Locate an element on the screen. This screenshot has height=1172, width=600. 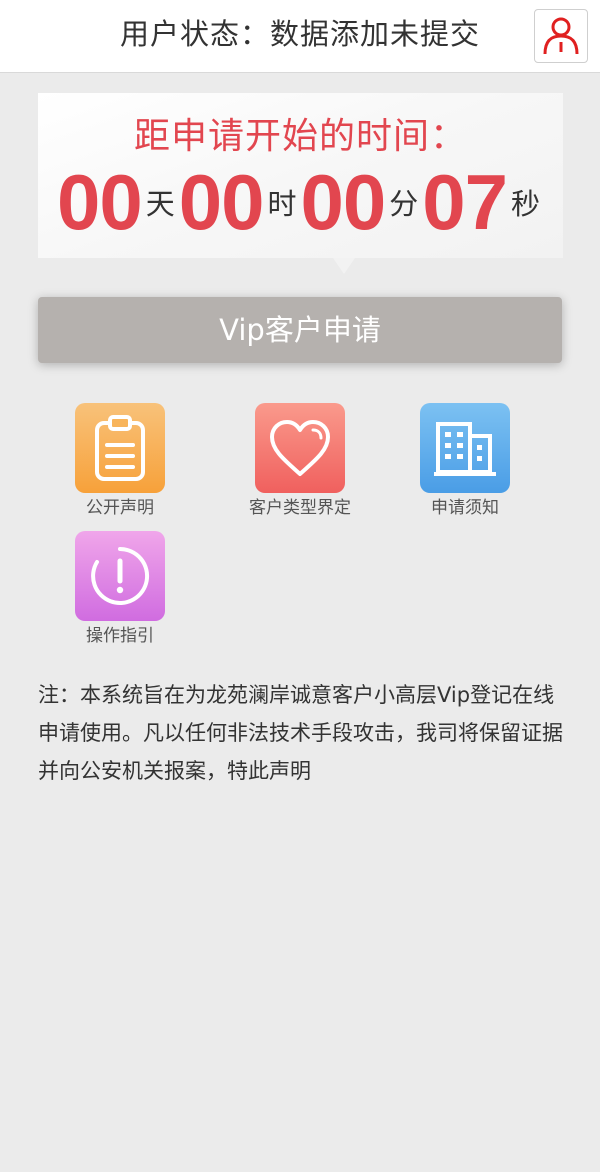
header-bar: 用户状态：数据添加未提交 is located at coordinates (300, 36).